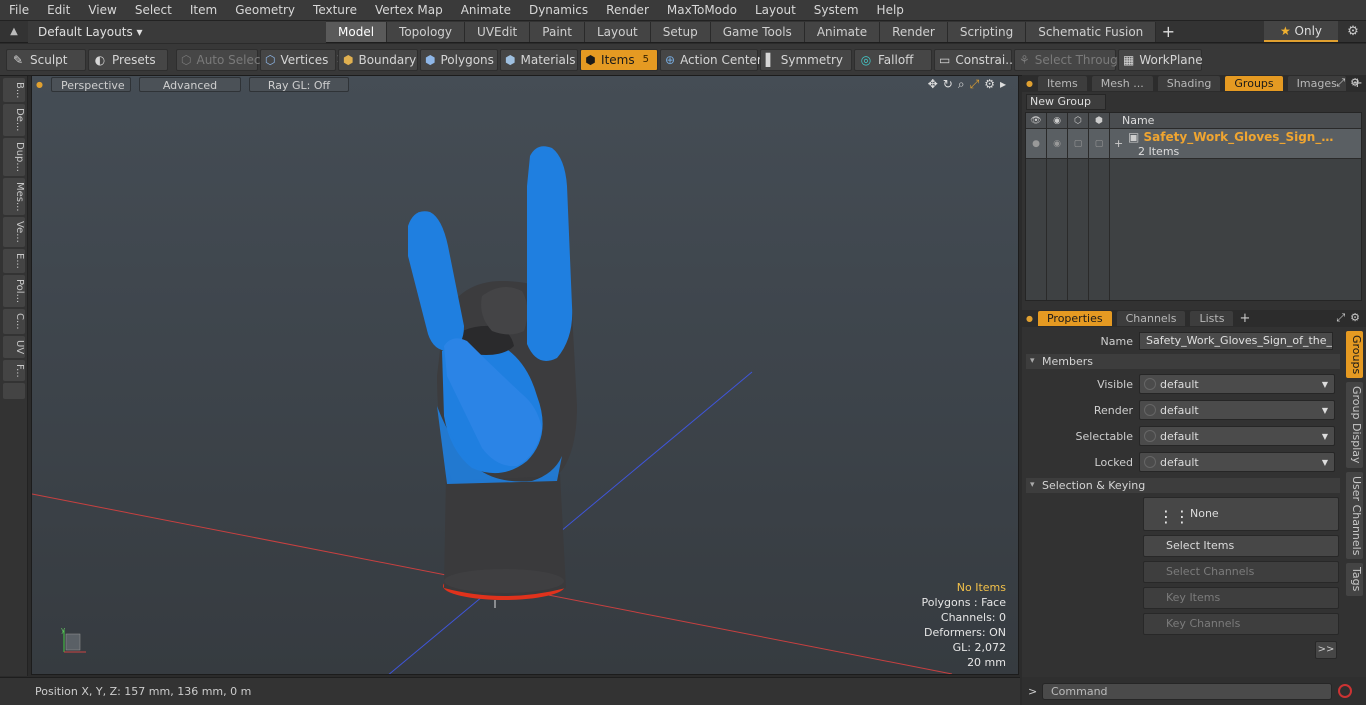 The image size is (1366, 705). Describe the element at coordinates (989, 84) in the screenshot. I see `viewport-settings-icon: ⚙` at that location.